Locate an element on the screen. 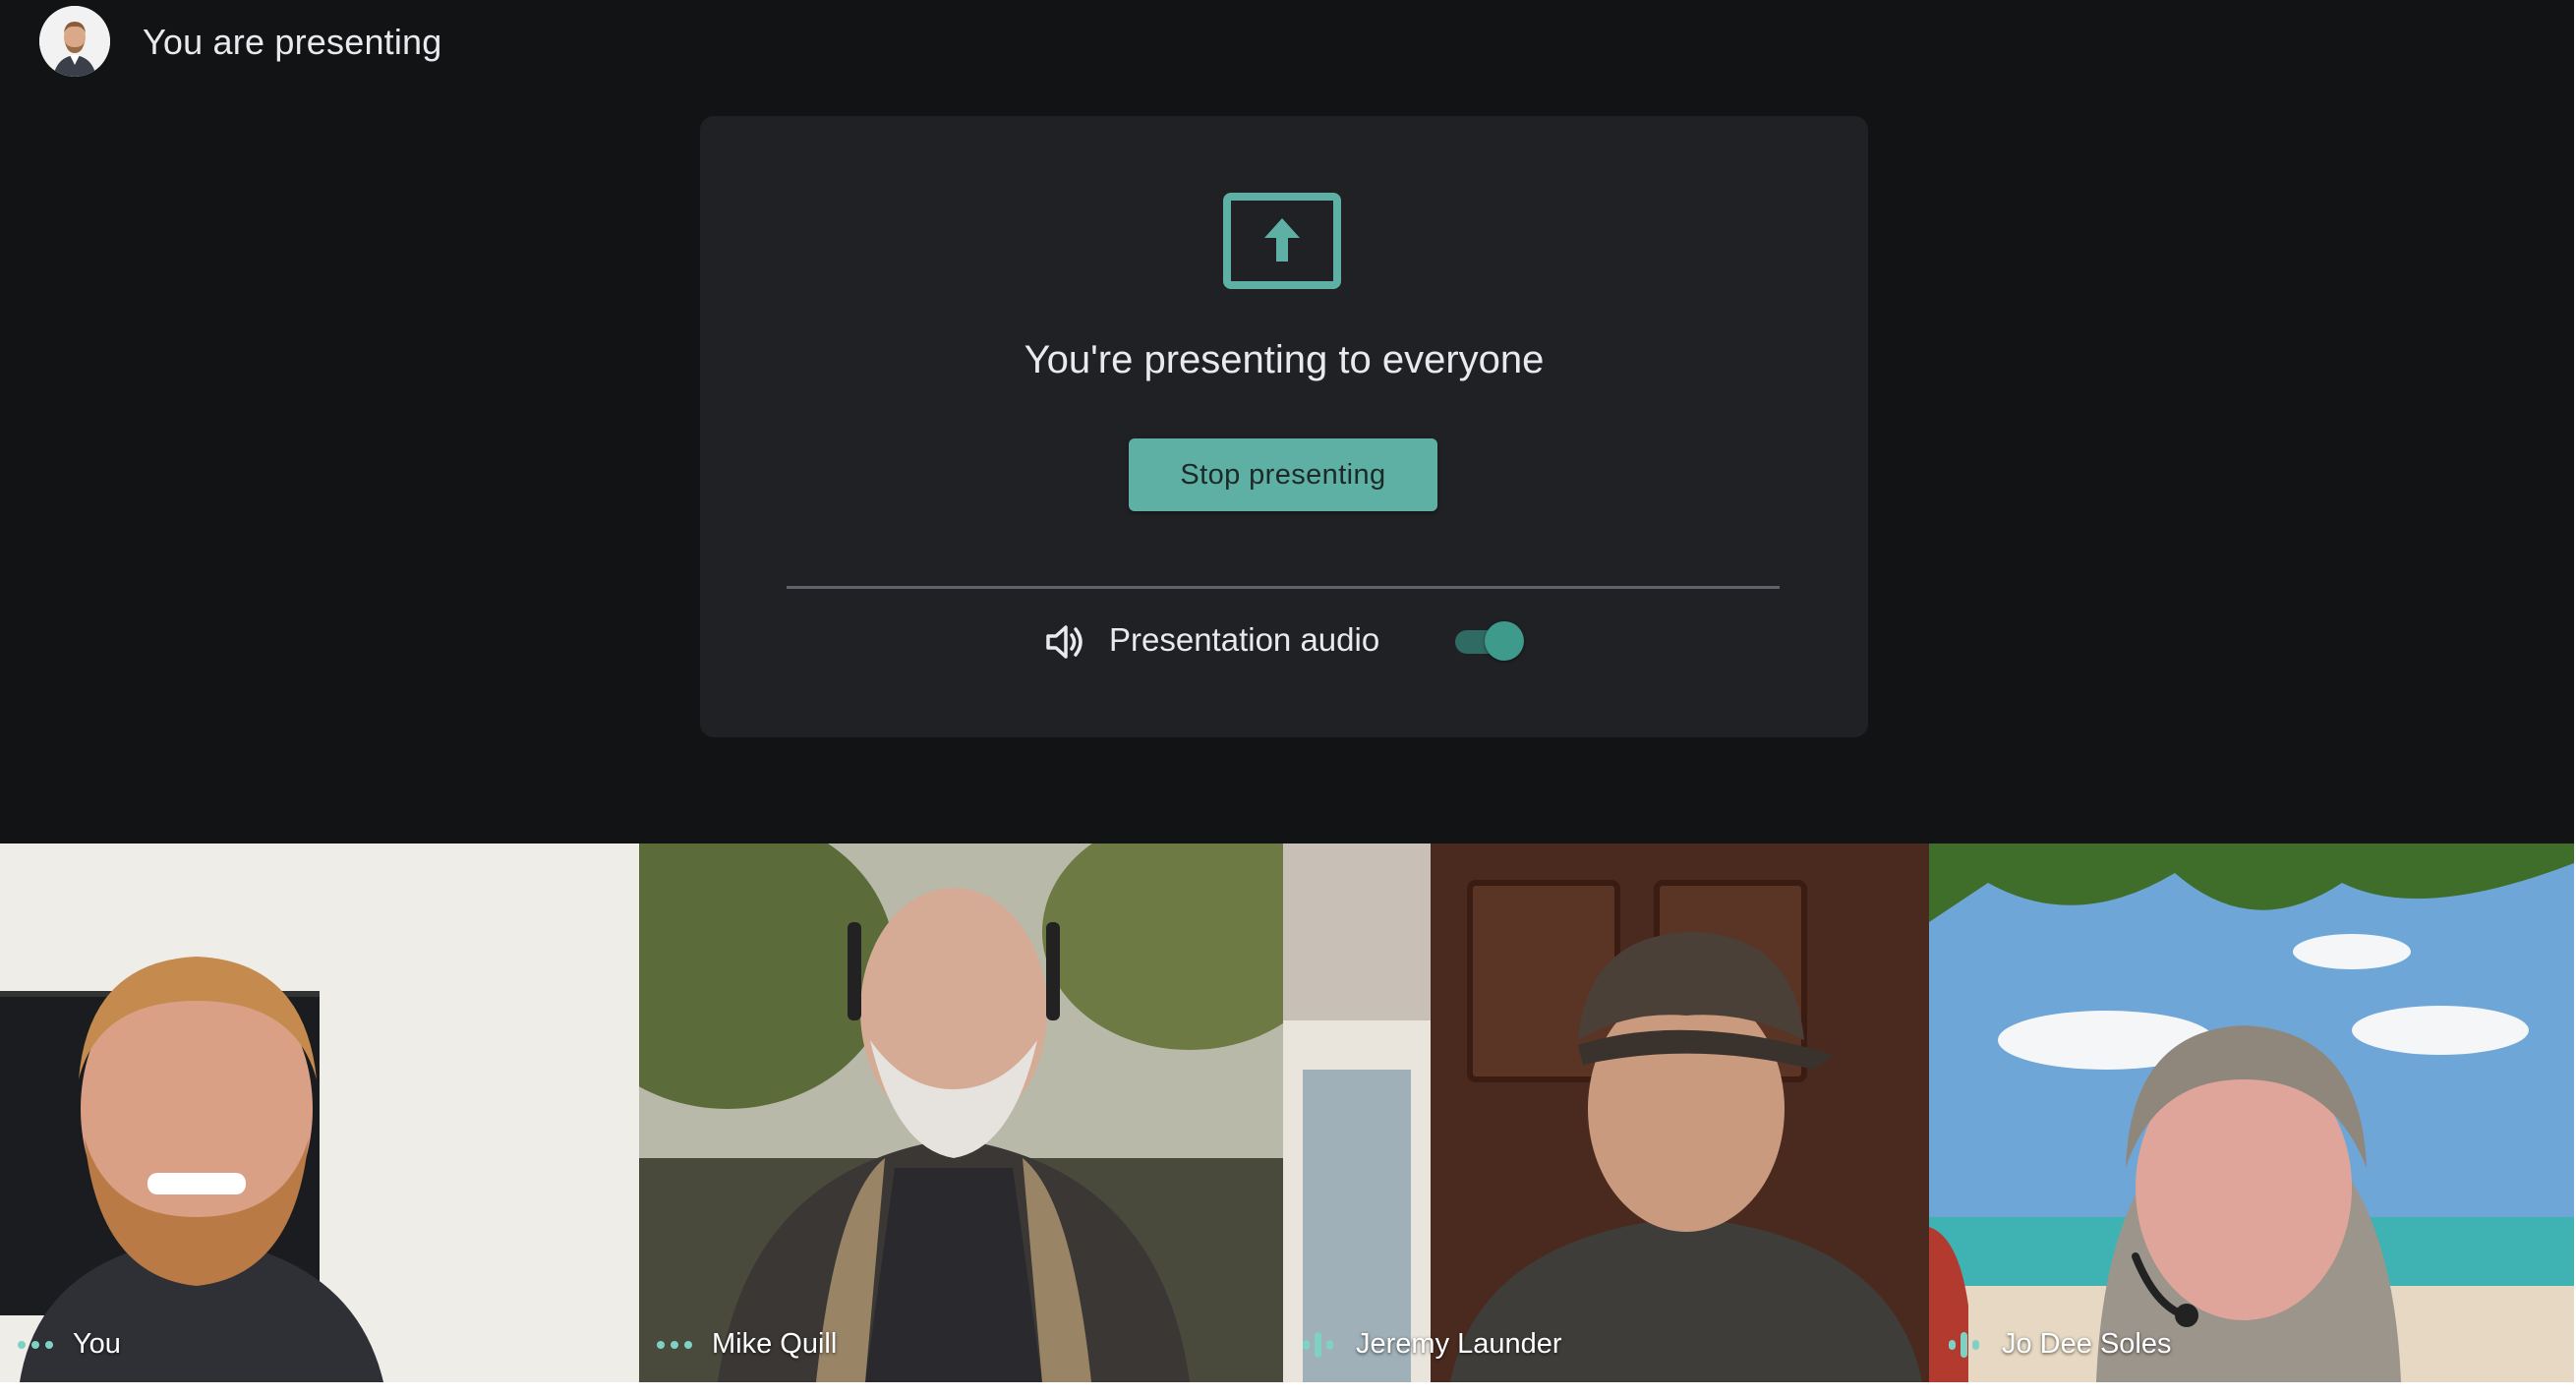  presenting-heading: You're presenting to everyone is located at coordinates (1284, 359).